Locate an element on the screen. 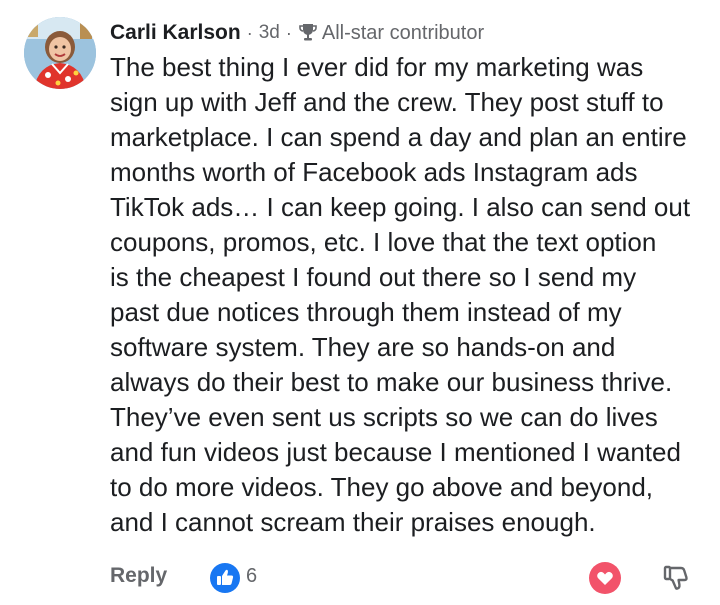 The image size is (720, 605). reply-button: Reply is located at coordinates (138, 576).